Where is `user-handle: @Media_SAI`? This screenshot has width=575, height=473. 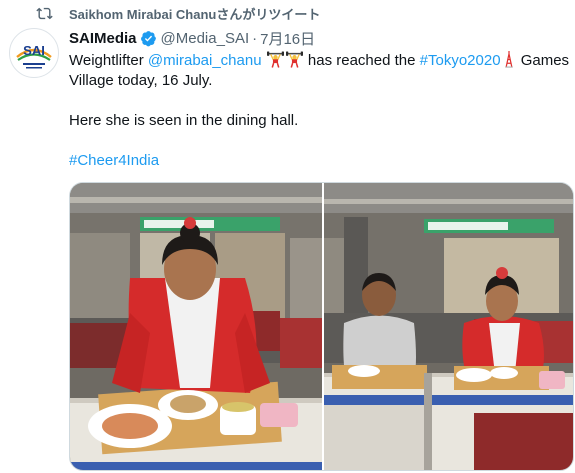 user-handle: @Media_SAI is located at coordinates (205, 38).